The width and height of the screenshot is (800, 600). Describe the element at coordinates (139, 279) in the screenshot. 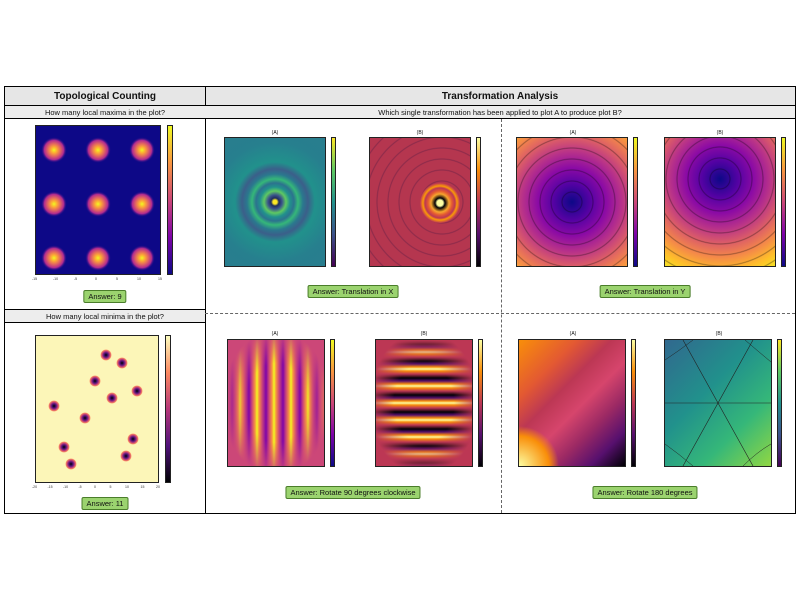

I see `maxima-x-tick: 10` at that location.